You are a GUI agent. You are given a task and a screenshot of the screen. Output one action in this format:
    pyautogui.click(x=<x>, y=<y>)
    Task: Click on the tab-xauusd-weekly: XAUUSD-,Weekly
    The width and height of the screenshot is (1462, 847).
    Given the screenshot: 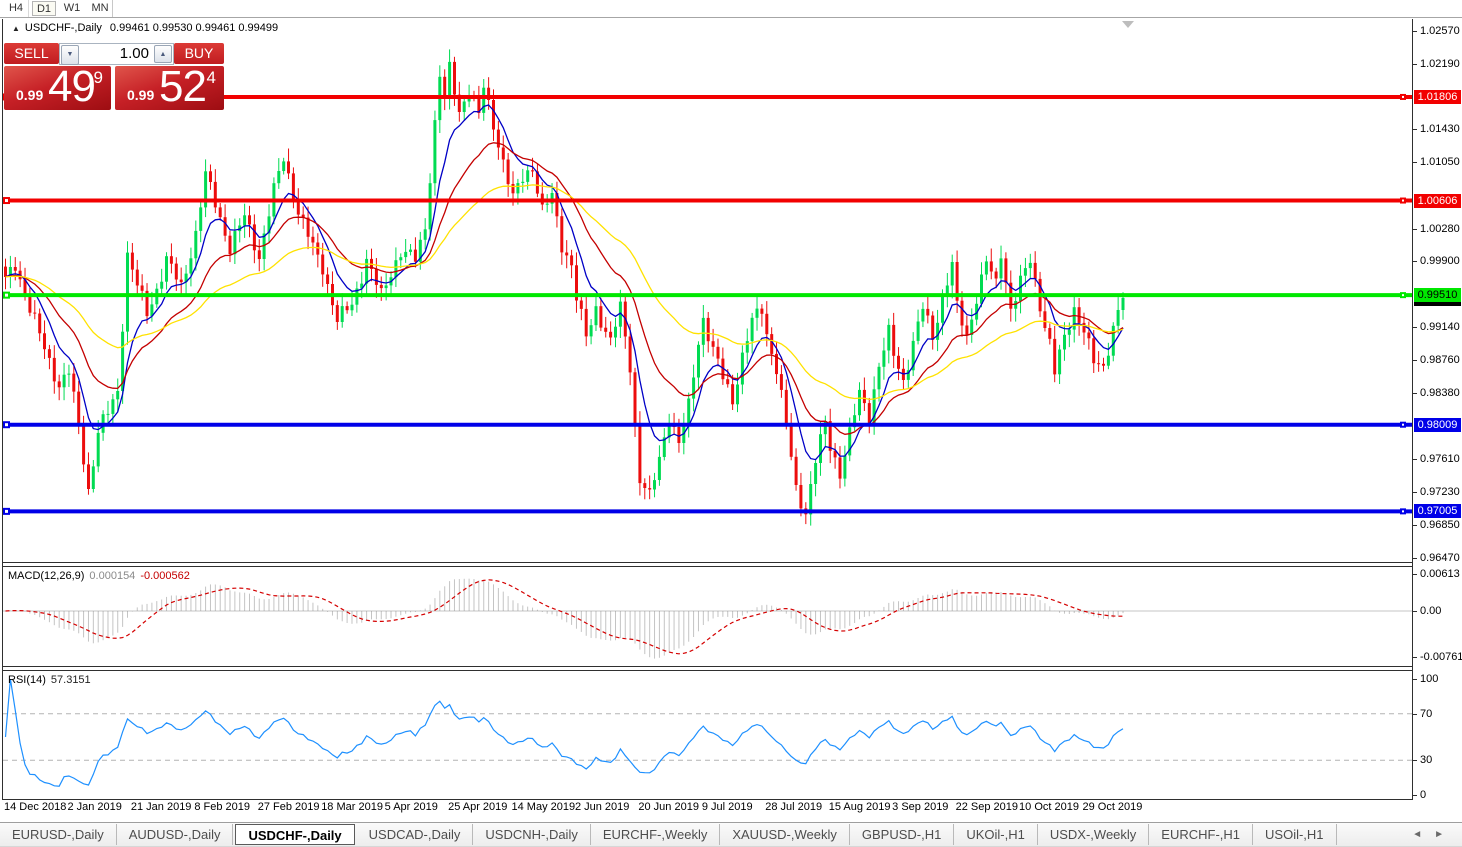 What is the action you would take?
    pyautogui.click(x=785, y=834)
    